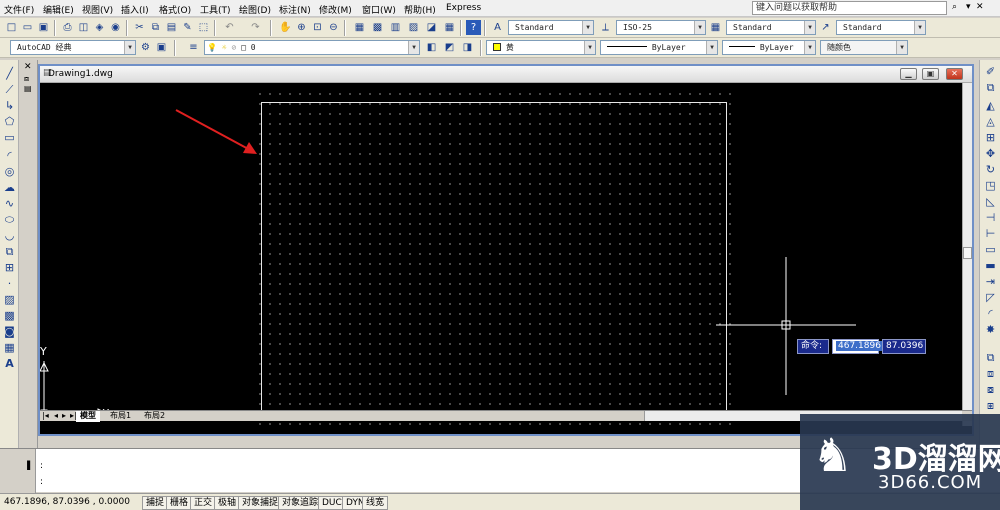 Image resolution: width=1000 pixels, height=510 pixels. Describe the element at coordinates (990, 249) in the screenshot. I see `break-at-point-icon: ▭` at that location.